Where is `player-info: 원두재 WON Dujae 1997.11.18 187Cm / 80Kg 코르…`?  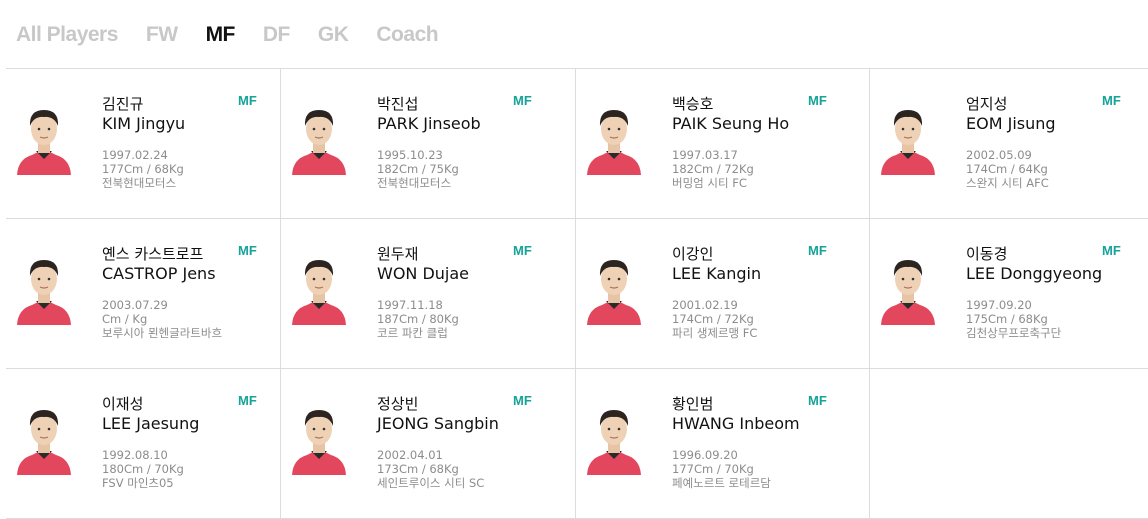 player-info: 원두재 WON Dujae 1997.11.18 187Cm / 80Kg 코르… is located at coordinates (423, 292).